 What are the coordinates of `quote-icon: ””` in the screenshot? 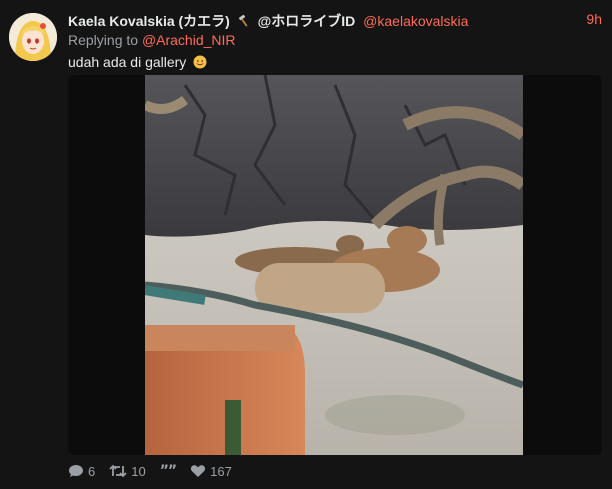 It's located at (168, 471).